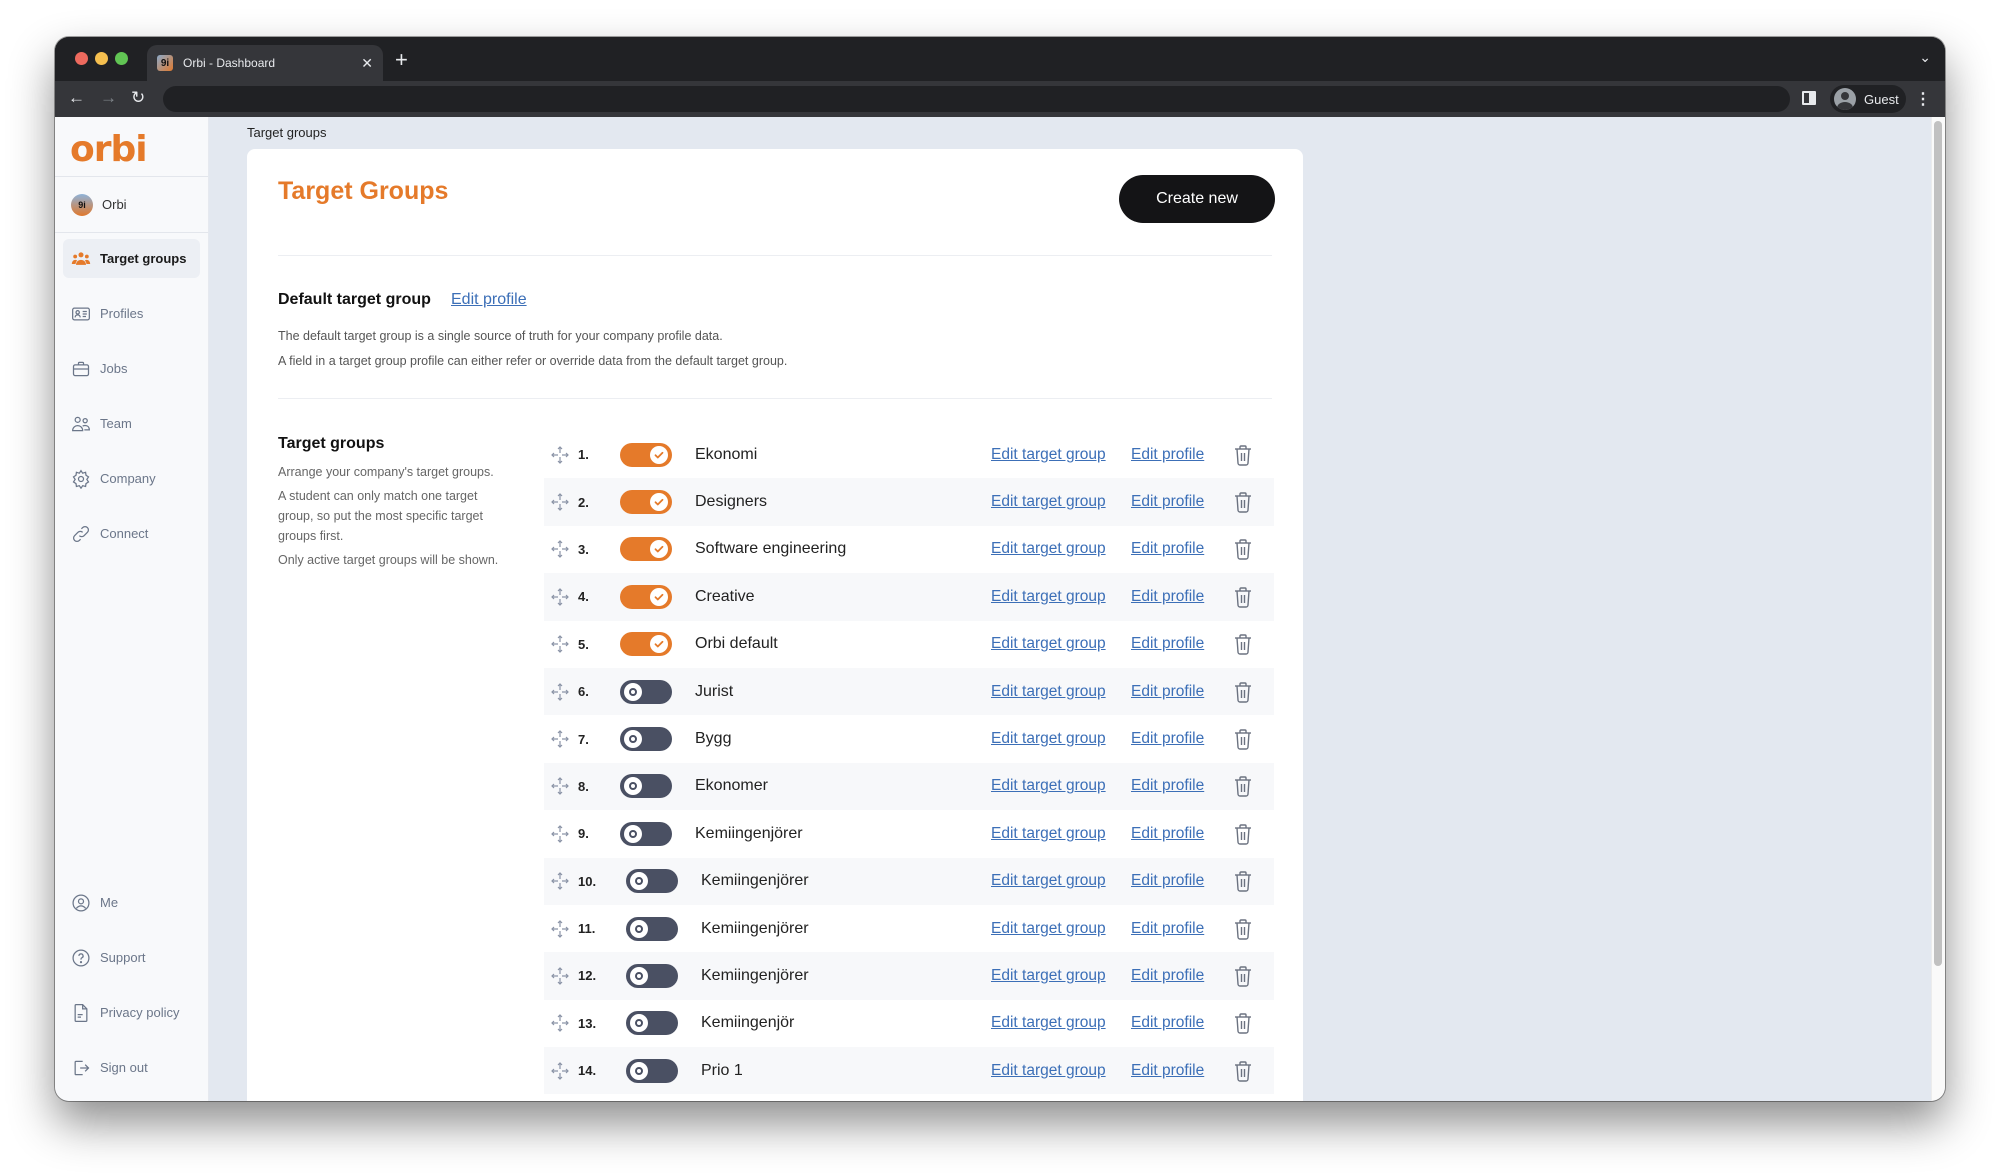  What do you see at coordinates (1925, 57) in the screenshot?
I see `chevron-down-icon: ⌄` at bounding box center [1925, 57].